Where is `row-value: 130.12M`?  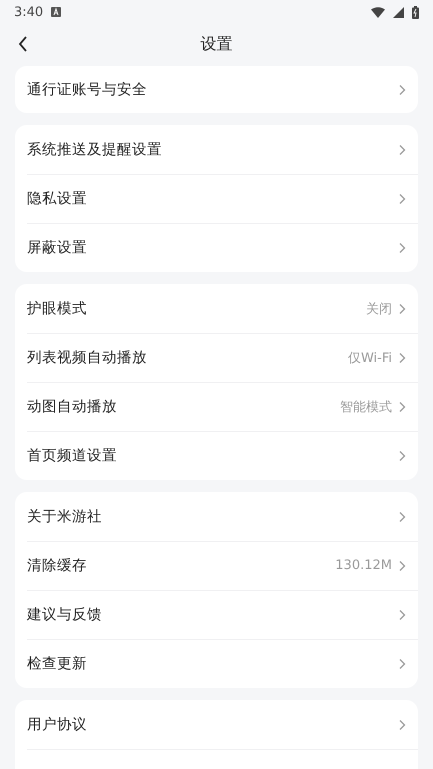
row-value: 130.12M is located at coordinates (363, 565).